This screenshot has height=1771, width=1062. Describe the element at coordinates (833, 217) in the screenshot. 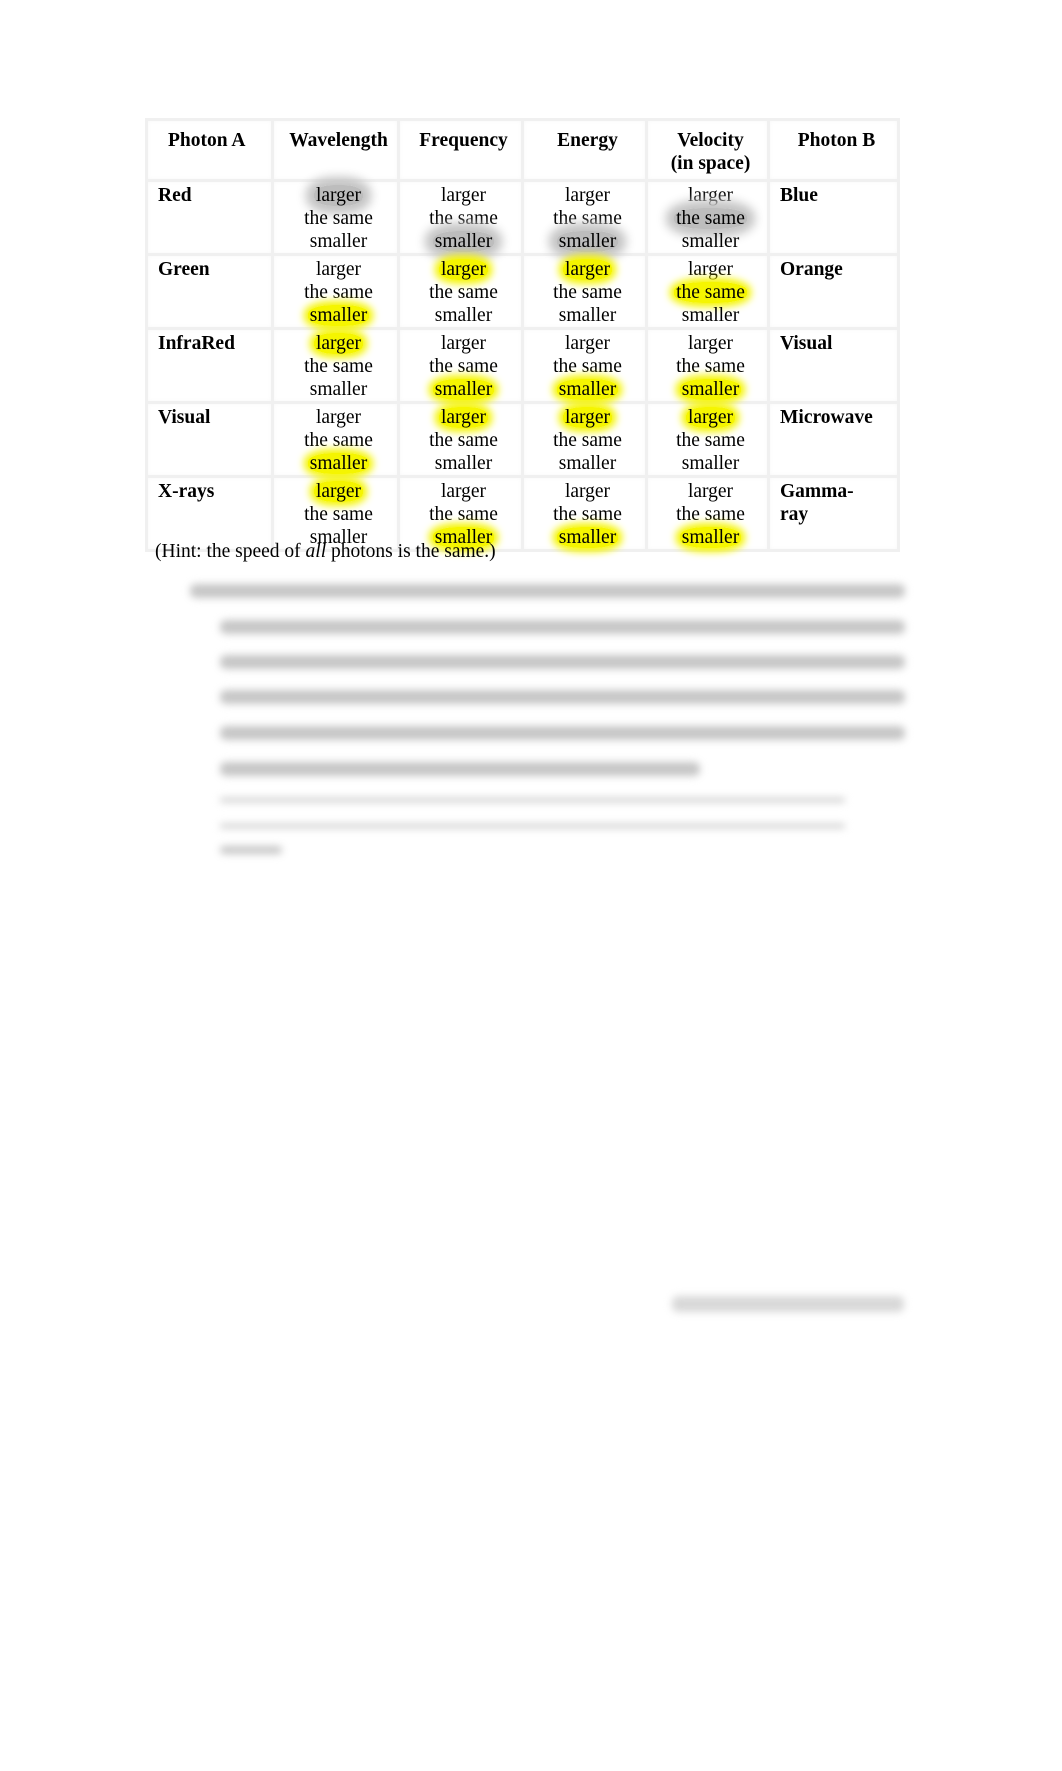

I see `photon-b-cell: Blue` at that location.